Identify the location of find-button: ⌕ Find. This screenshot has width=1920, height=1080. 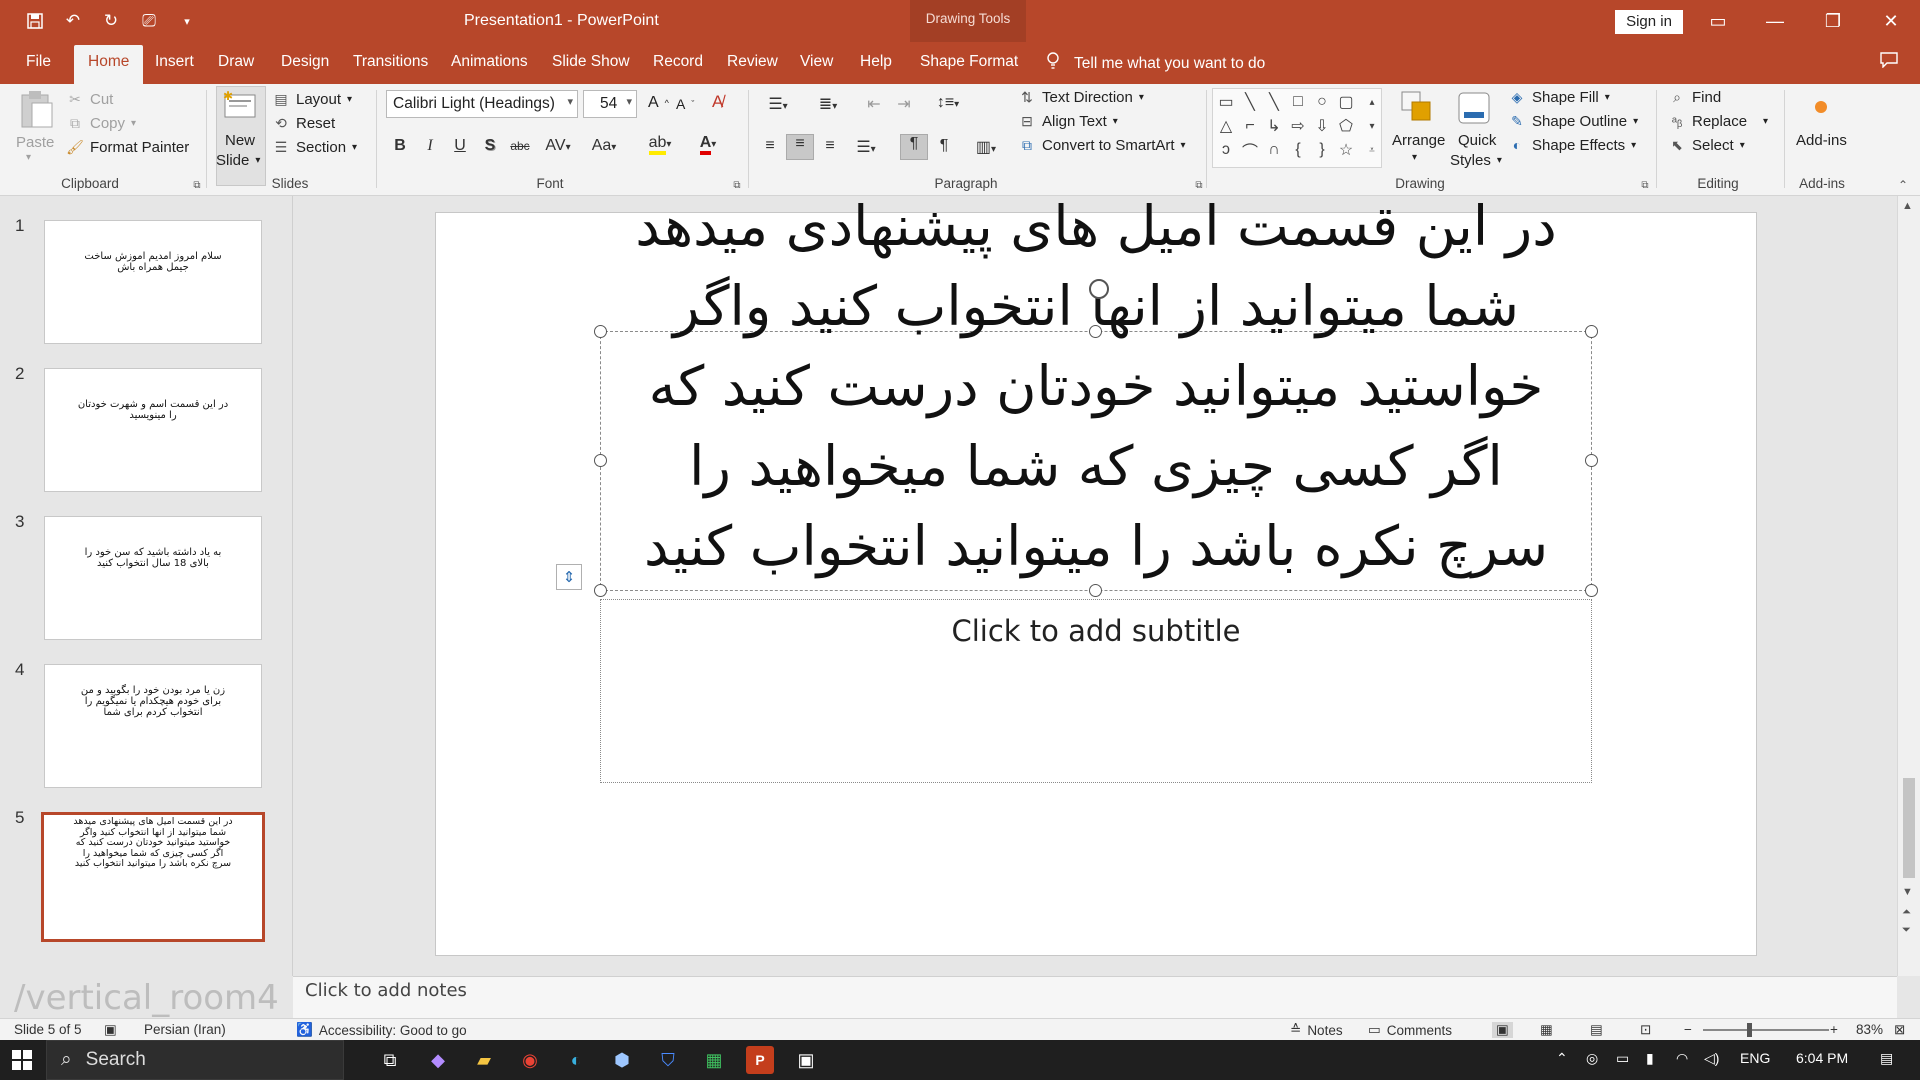
(1694, 97).